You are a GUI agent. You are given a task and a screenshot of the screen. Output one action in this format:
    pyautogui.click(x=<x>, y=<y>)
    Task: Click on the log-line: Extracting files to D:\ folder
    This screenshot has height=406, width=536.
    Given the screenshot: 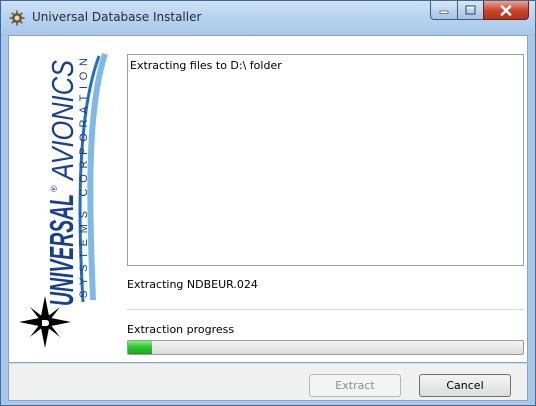 What is the action you would take?
    pyautogui.click(x=206, y=65)
    